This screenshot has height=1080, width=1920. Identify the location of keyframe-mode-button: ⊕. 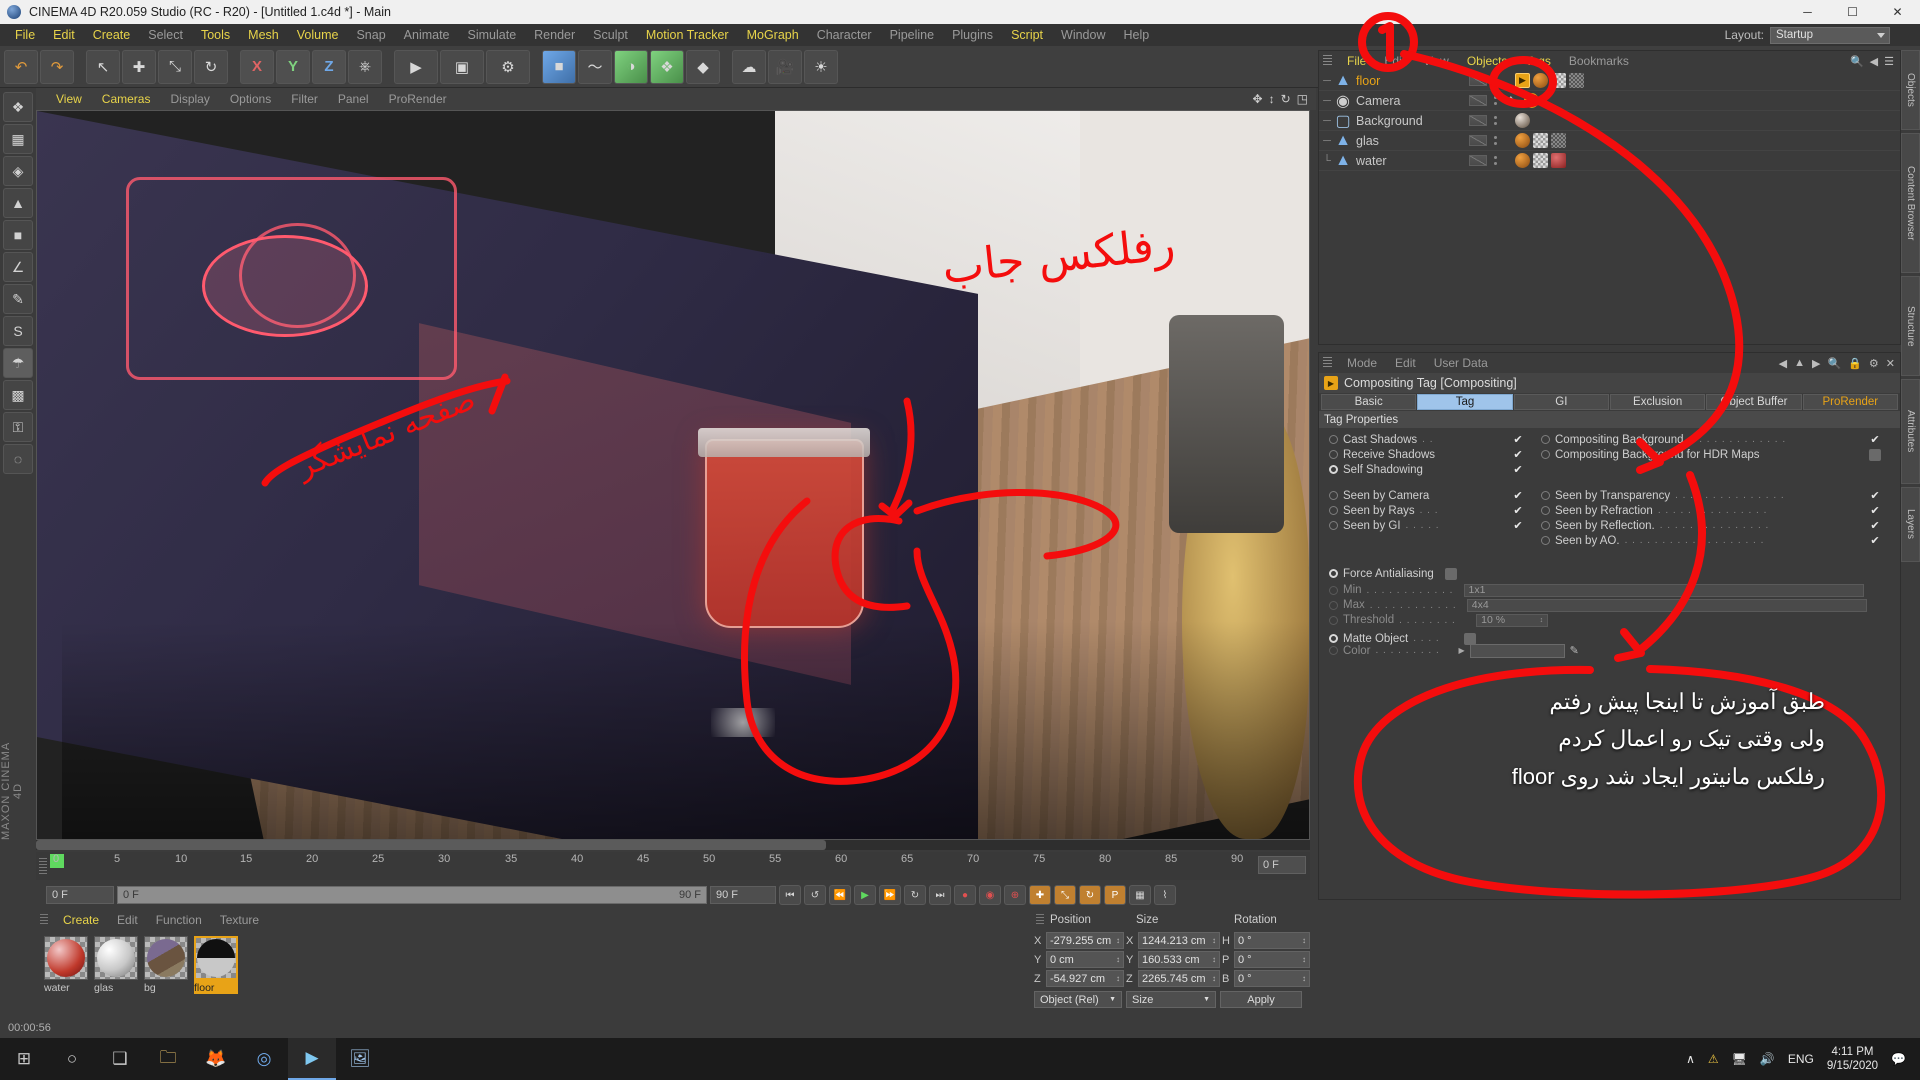
(1015, 895).